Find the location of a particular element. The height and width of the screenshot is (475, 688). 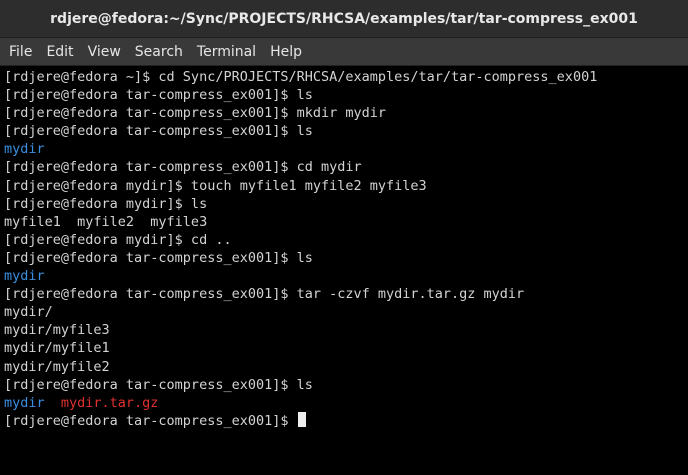

terminal-prompt: [rdjere@fedora tar-compress_ex001]$ is located at coordinates (150, 420).